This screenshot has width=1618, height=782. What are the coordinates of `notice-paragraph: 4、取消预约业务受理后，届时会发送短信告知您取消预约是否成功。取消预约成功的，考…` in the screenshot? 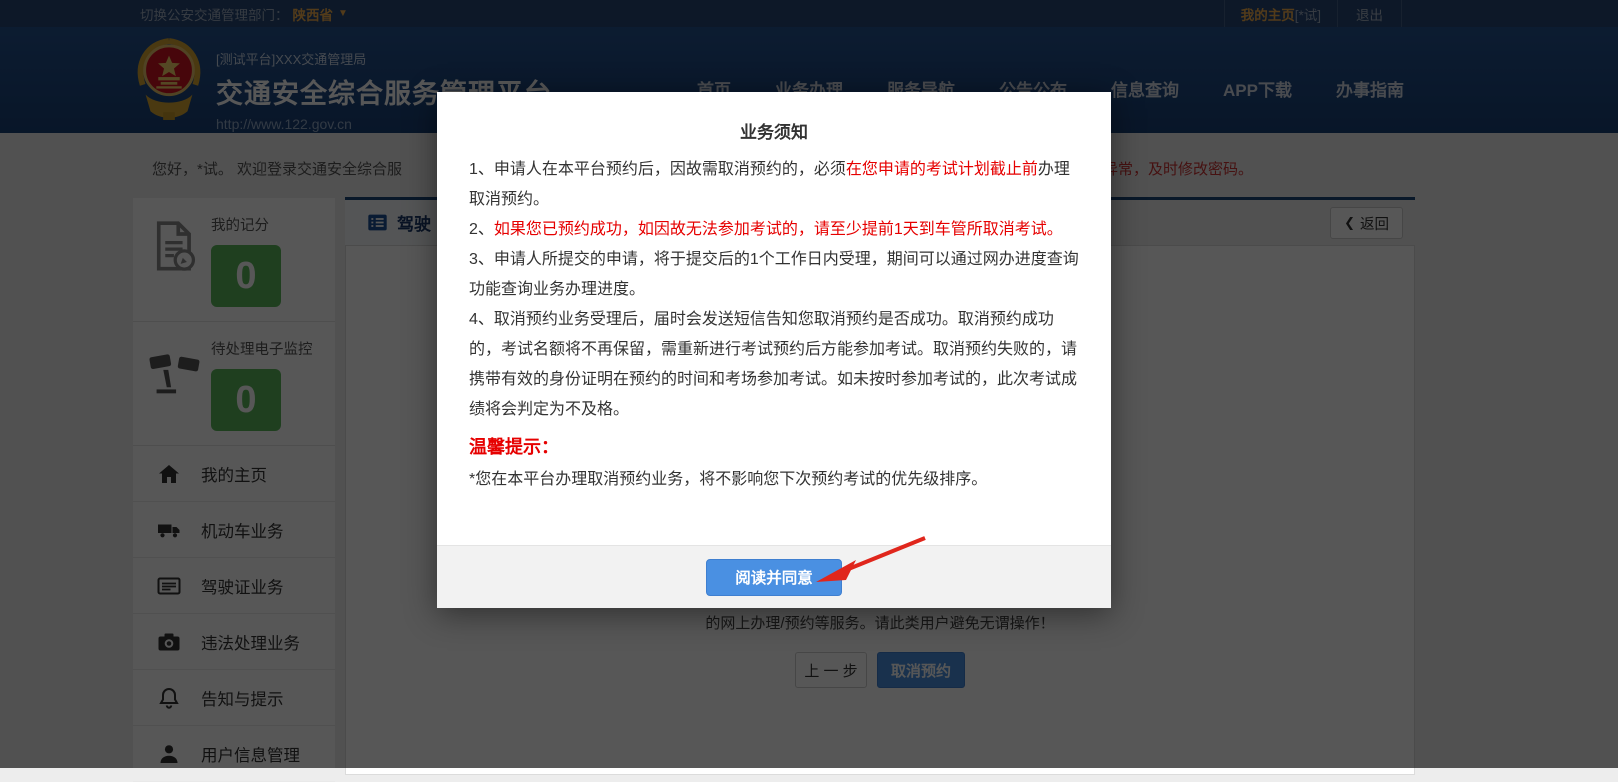 It's located at (774, 365).